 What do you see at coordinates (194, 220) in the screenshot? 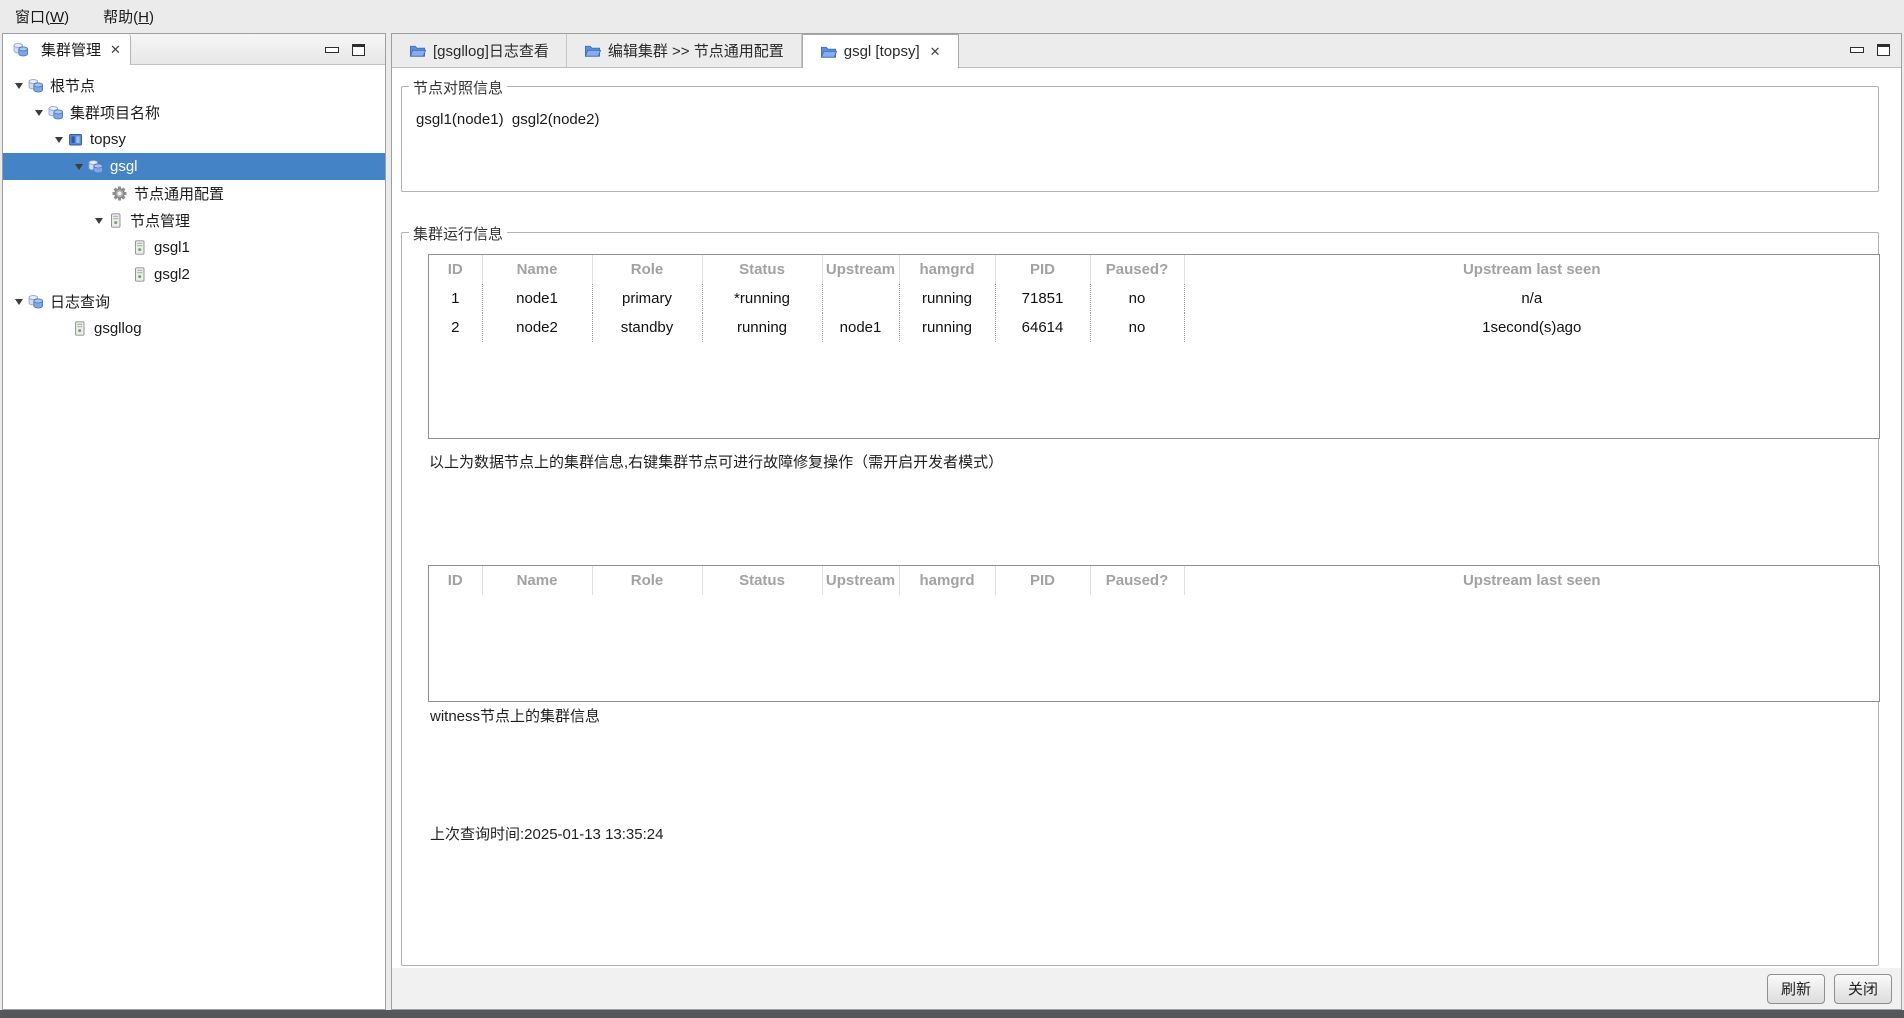
I see `tree-item-node-management: 节点管理` at bounding box center [194, 220].